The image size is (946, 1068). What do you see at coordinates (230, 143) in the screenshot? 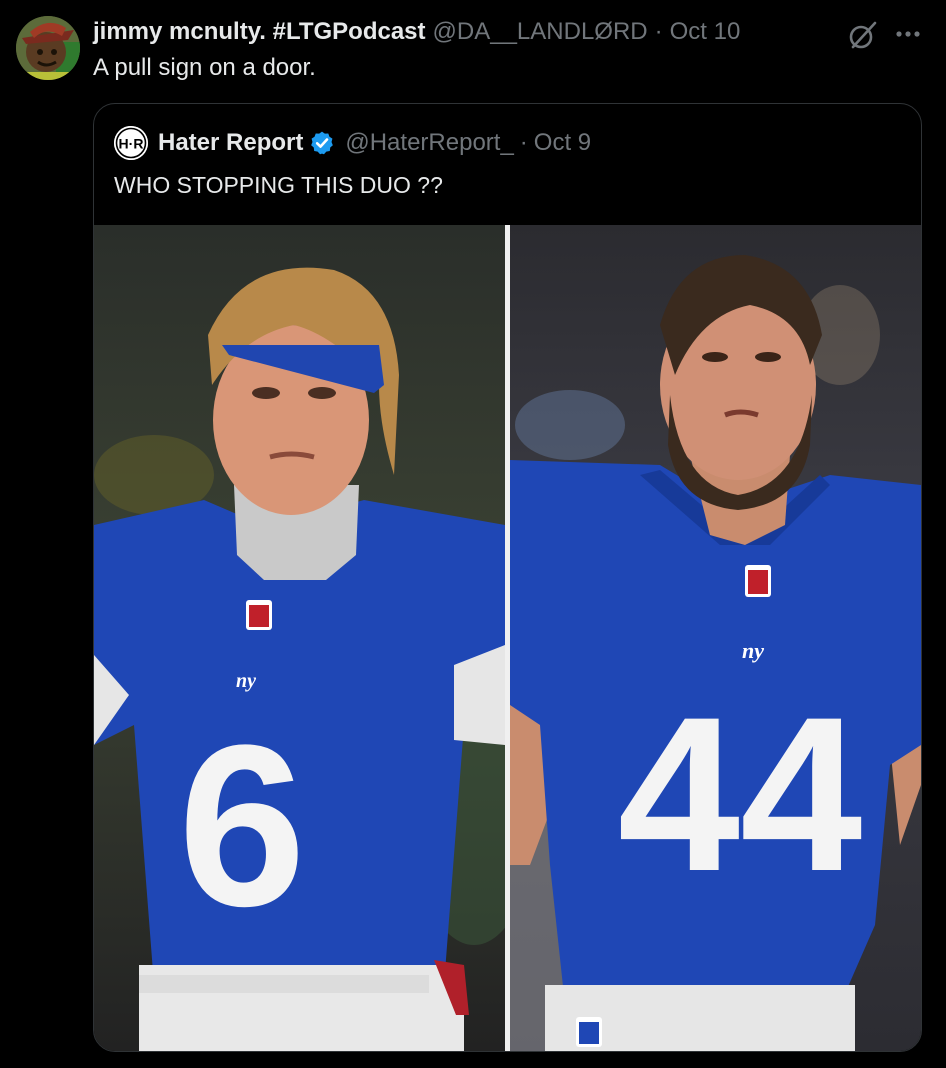
I see `quoted-display-name: Hater Report` at bounding box center [230, 143].